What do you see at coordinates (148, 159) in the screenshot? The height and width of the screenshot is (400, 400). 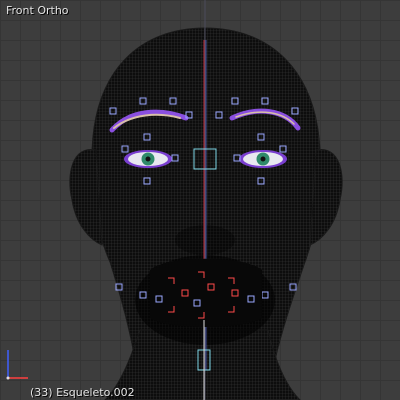 I see `left-eye` at bounding box center [148, 159].